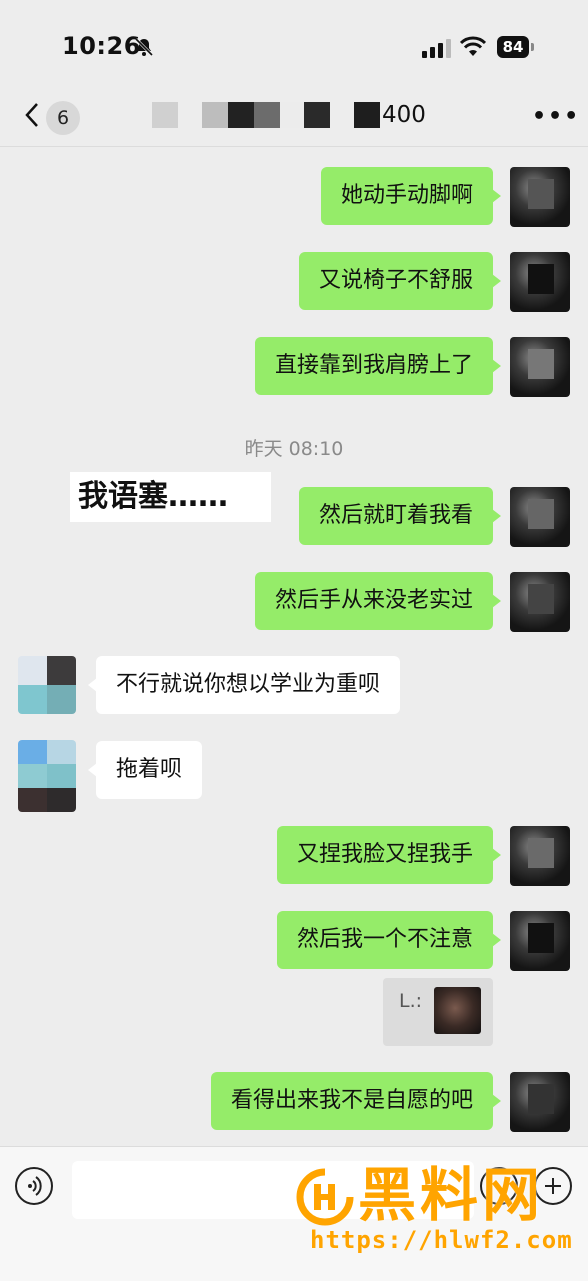 This screenshot has height=1281, width=588. I want to click on watermark-title: 黑料网, so click(451, 1195).